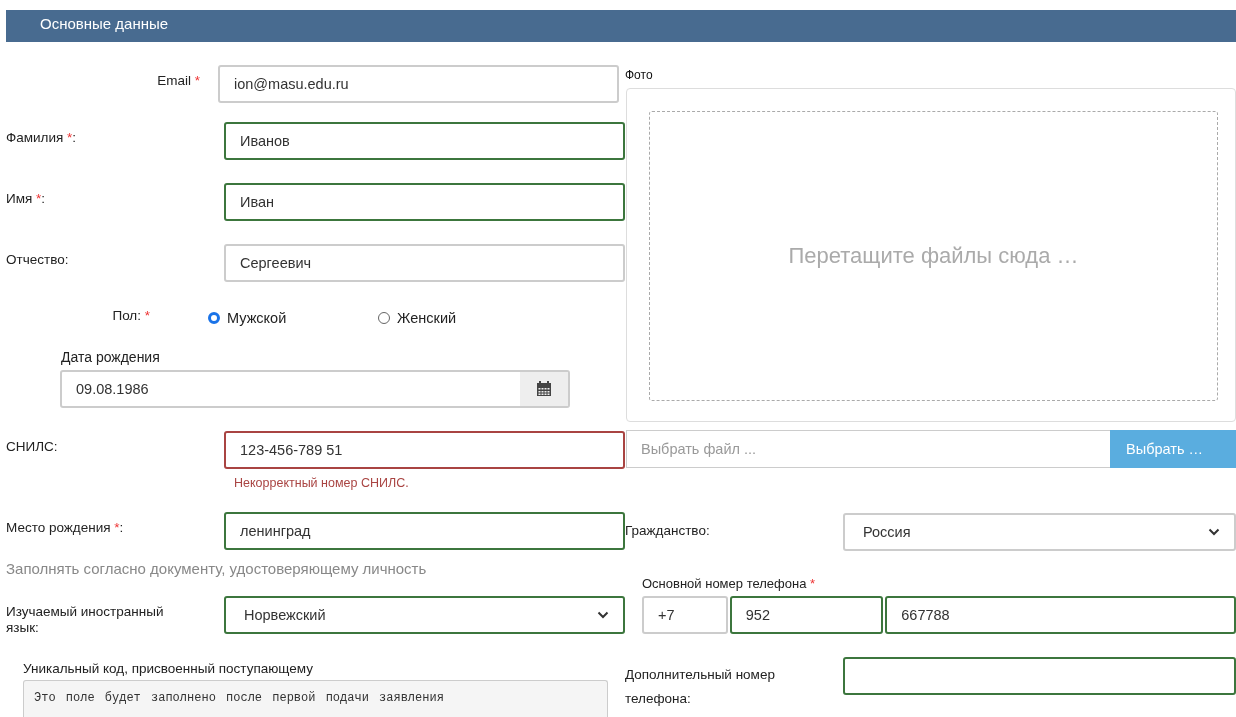 The image size is (1236, 717). Describe the element at coordinates (1039, 532) in the screenshot. I see `select-field: Россия` at that location.